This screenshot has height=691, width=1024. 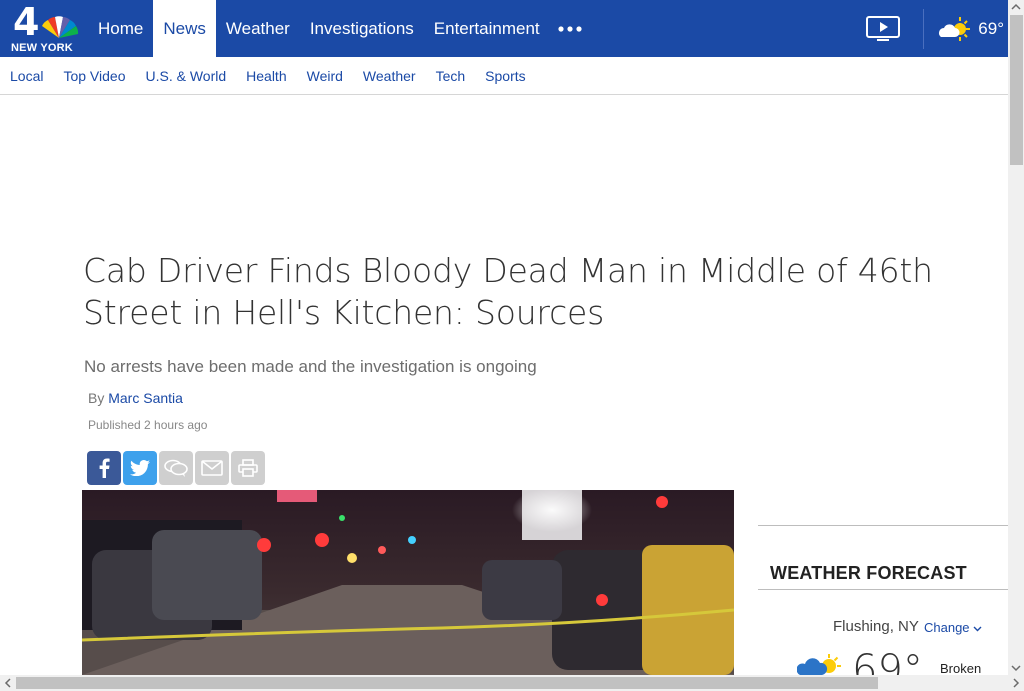 I want to click on print-button, so click(x=248, y=468).